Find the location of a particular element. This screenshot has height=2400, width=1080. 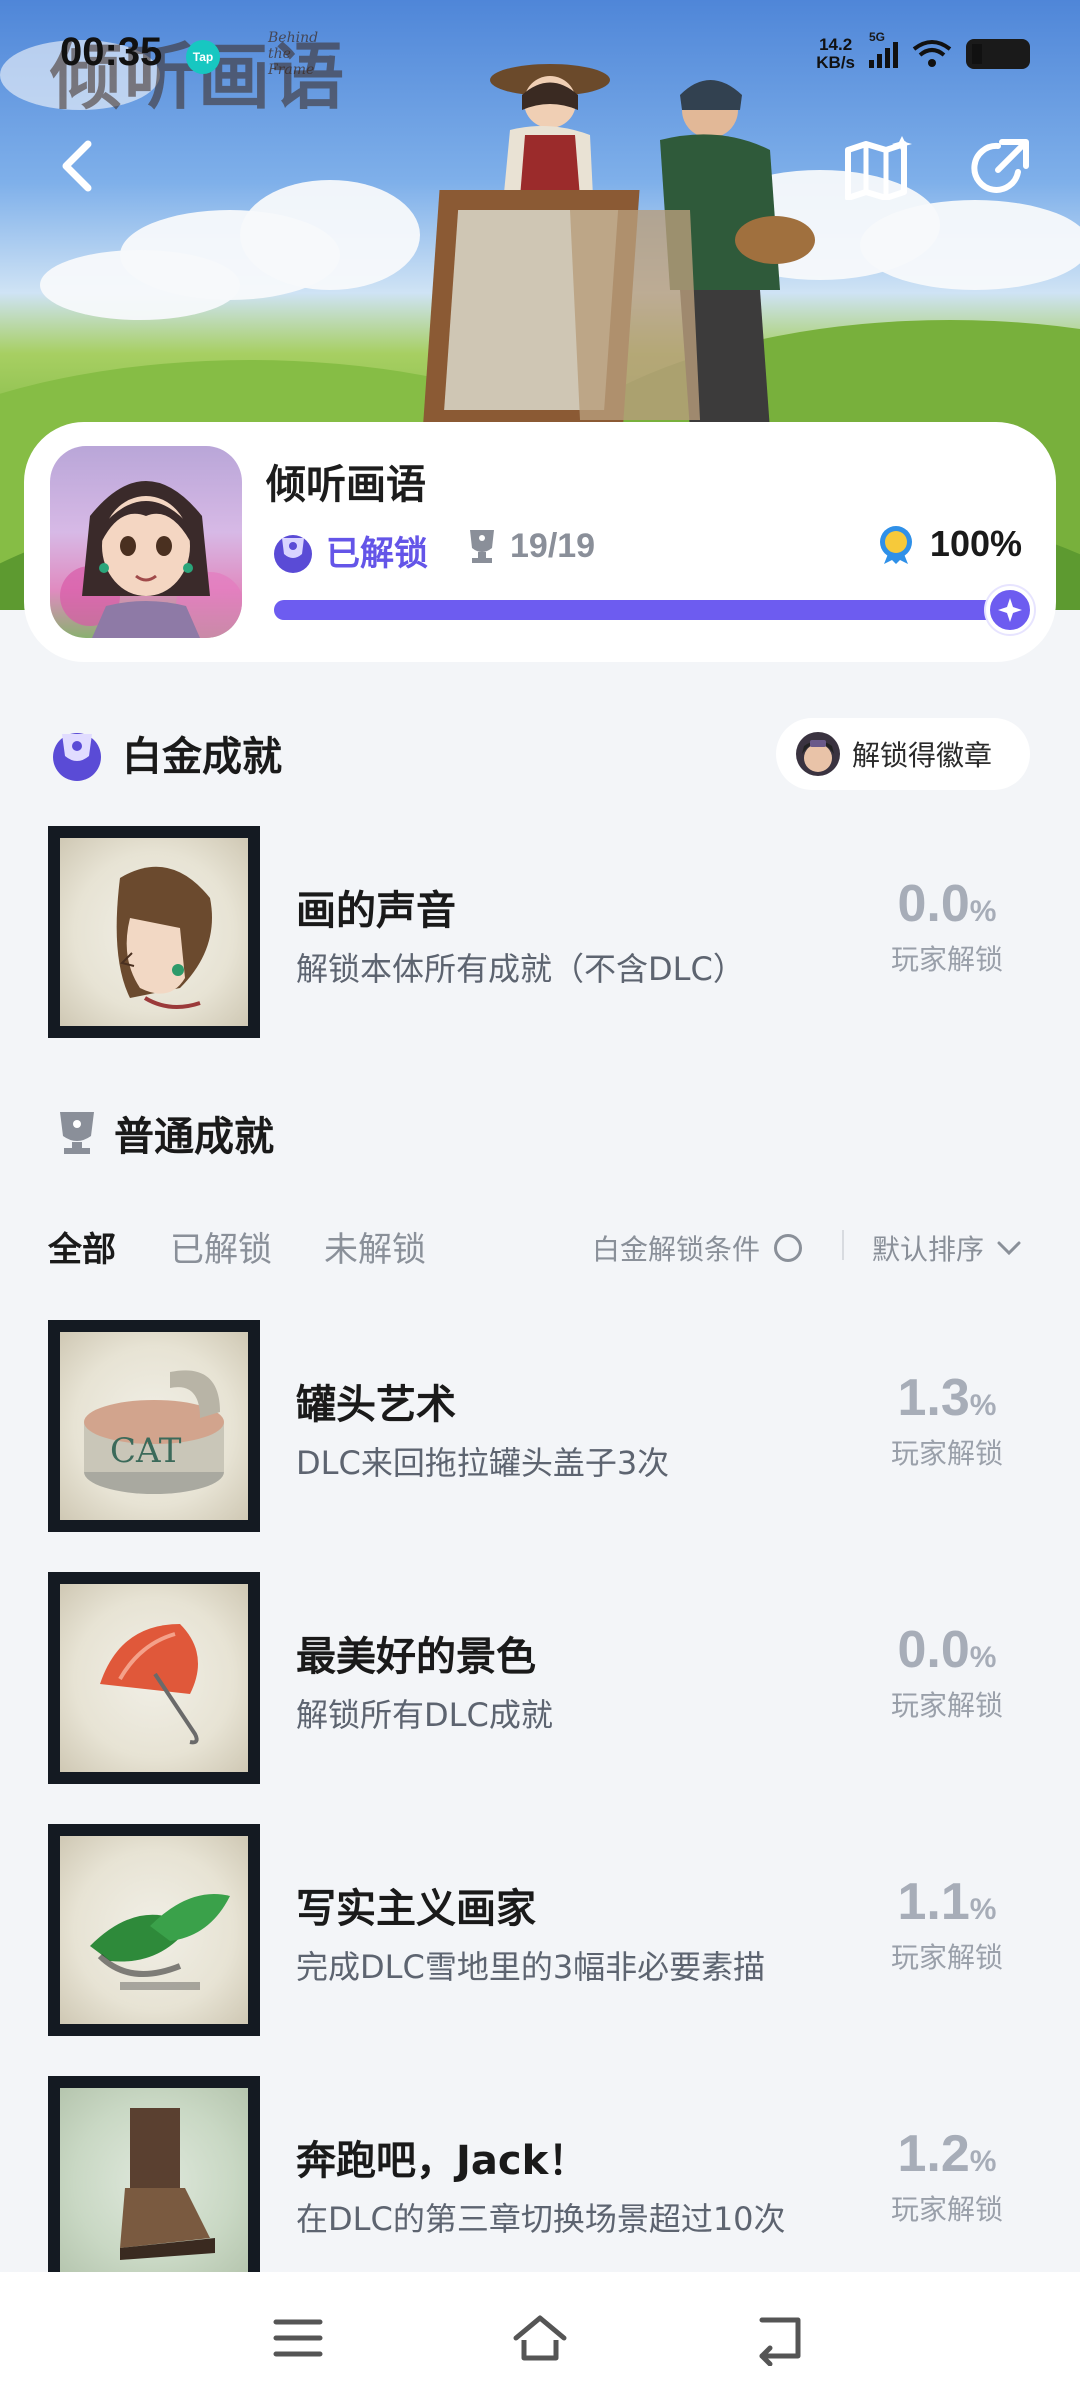

sort-label: 默认排序 is located at coordinates (928, 1249).